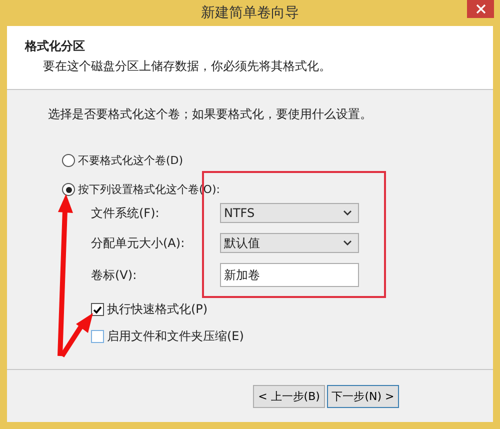 This screenshot has width=500, height=429. What do you see at coordinates (250, 13) in the screenshot?
I see `window-title: 新建简单卷向导` at bounding box center [250, 13].